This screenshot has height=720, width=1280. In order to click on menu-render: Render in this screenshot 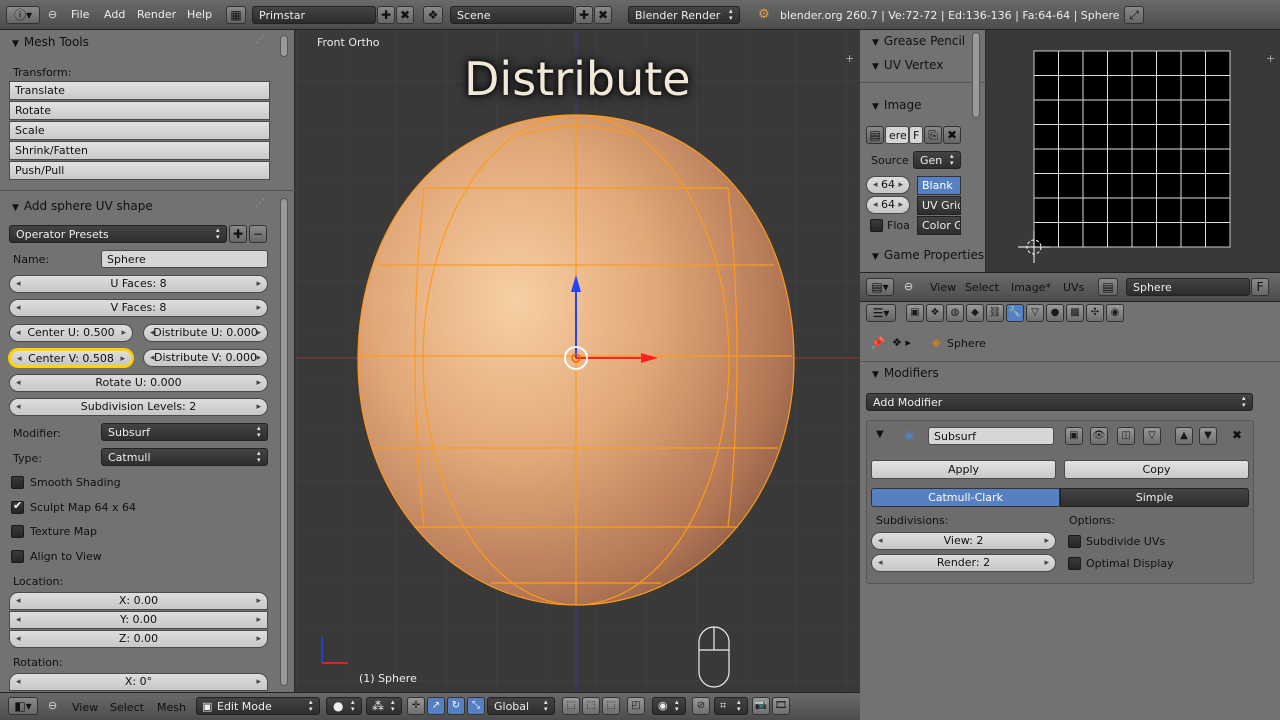, I will do `click(156, 14)`.